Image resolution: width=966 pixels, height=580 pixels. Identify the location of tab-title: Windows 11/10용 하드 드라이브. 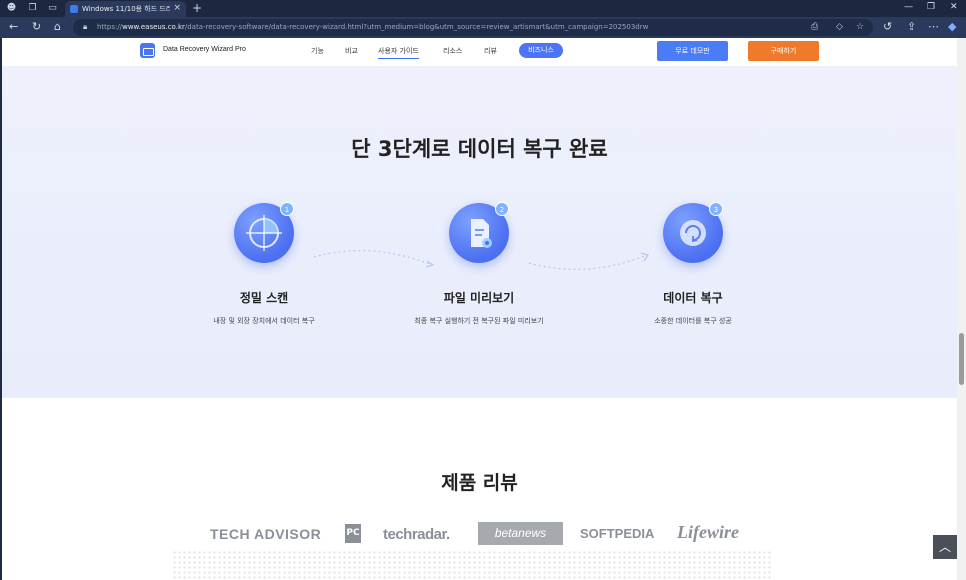
(126, 9).